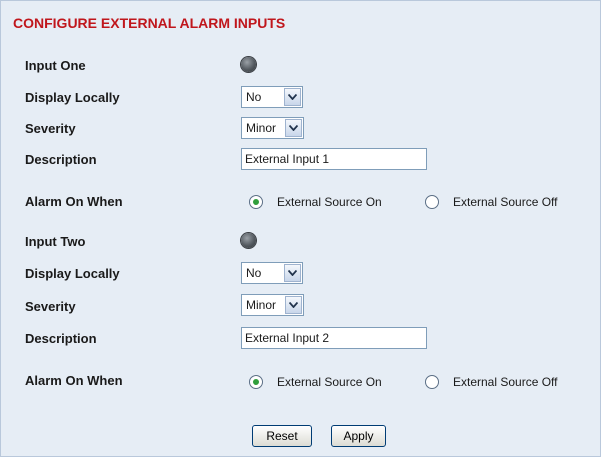 The height and width of the screenshot is (457, 601). I want to click on input-two-source-on-radio, so click(256, 382).